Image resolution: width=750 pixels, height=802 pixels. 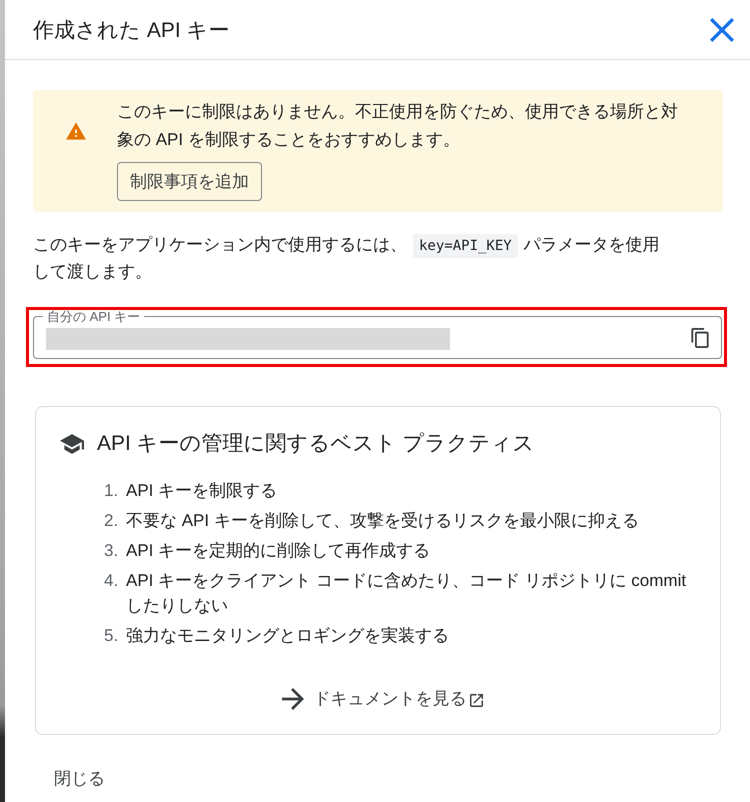 I want to click on close-button: 閉じる, so click(x=79, y=778).